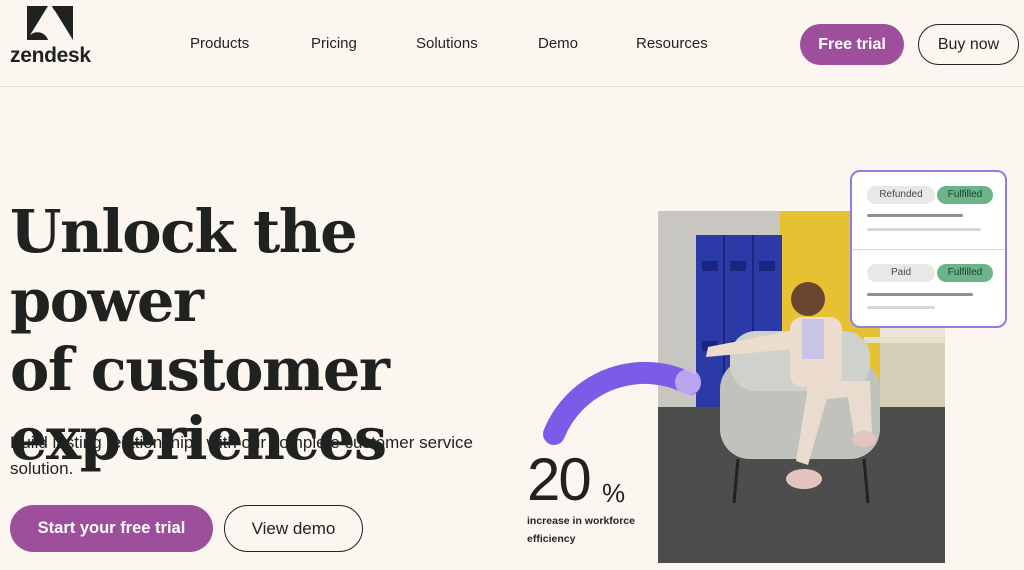 The image size is (1024, 570). What do you see at coordinates (614, 493) in the screenshot?
I see `stat-unit: %` at bounding box center [614, 493].